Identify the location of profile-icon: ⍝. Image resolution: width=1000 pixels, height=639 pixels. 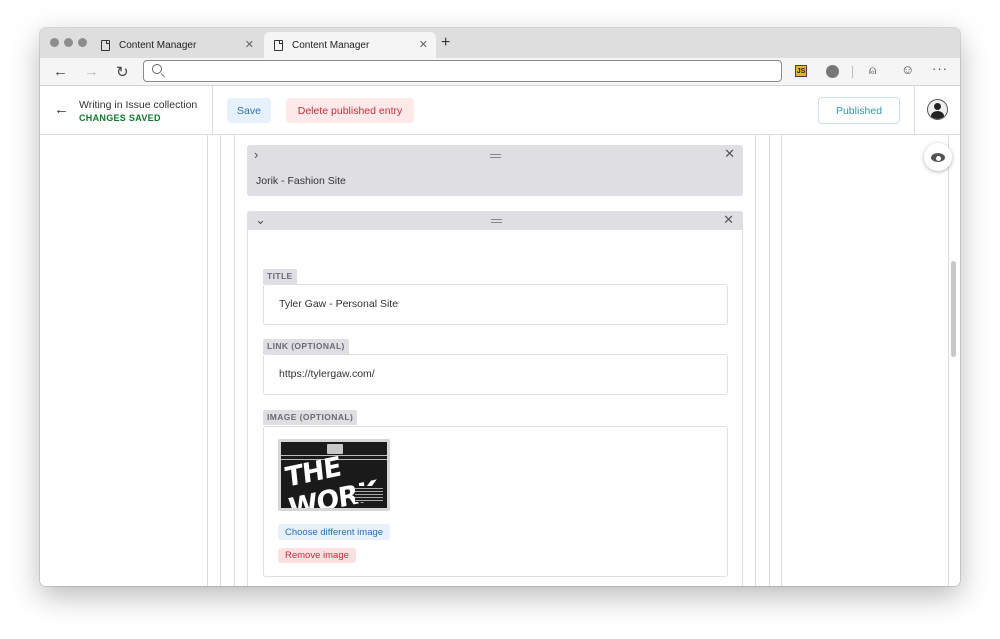
(872, 70).